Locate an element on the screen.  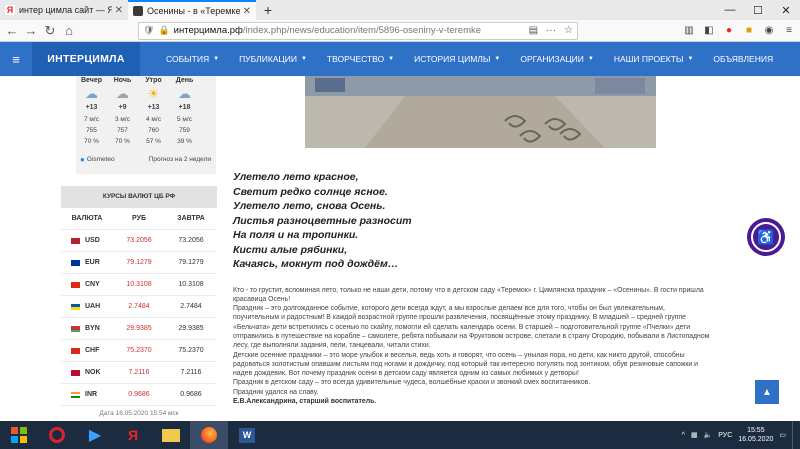
maximize-icon: ☐ is located at coordinates (758, 10).